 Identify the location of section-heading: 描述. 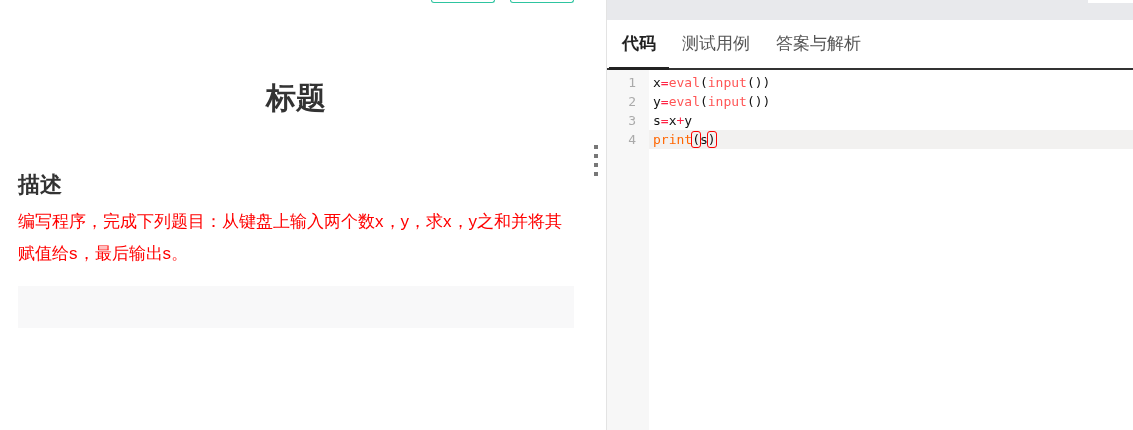
(40, 185).